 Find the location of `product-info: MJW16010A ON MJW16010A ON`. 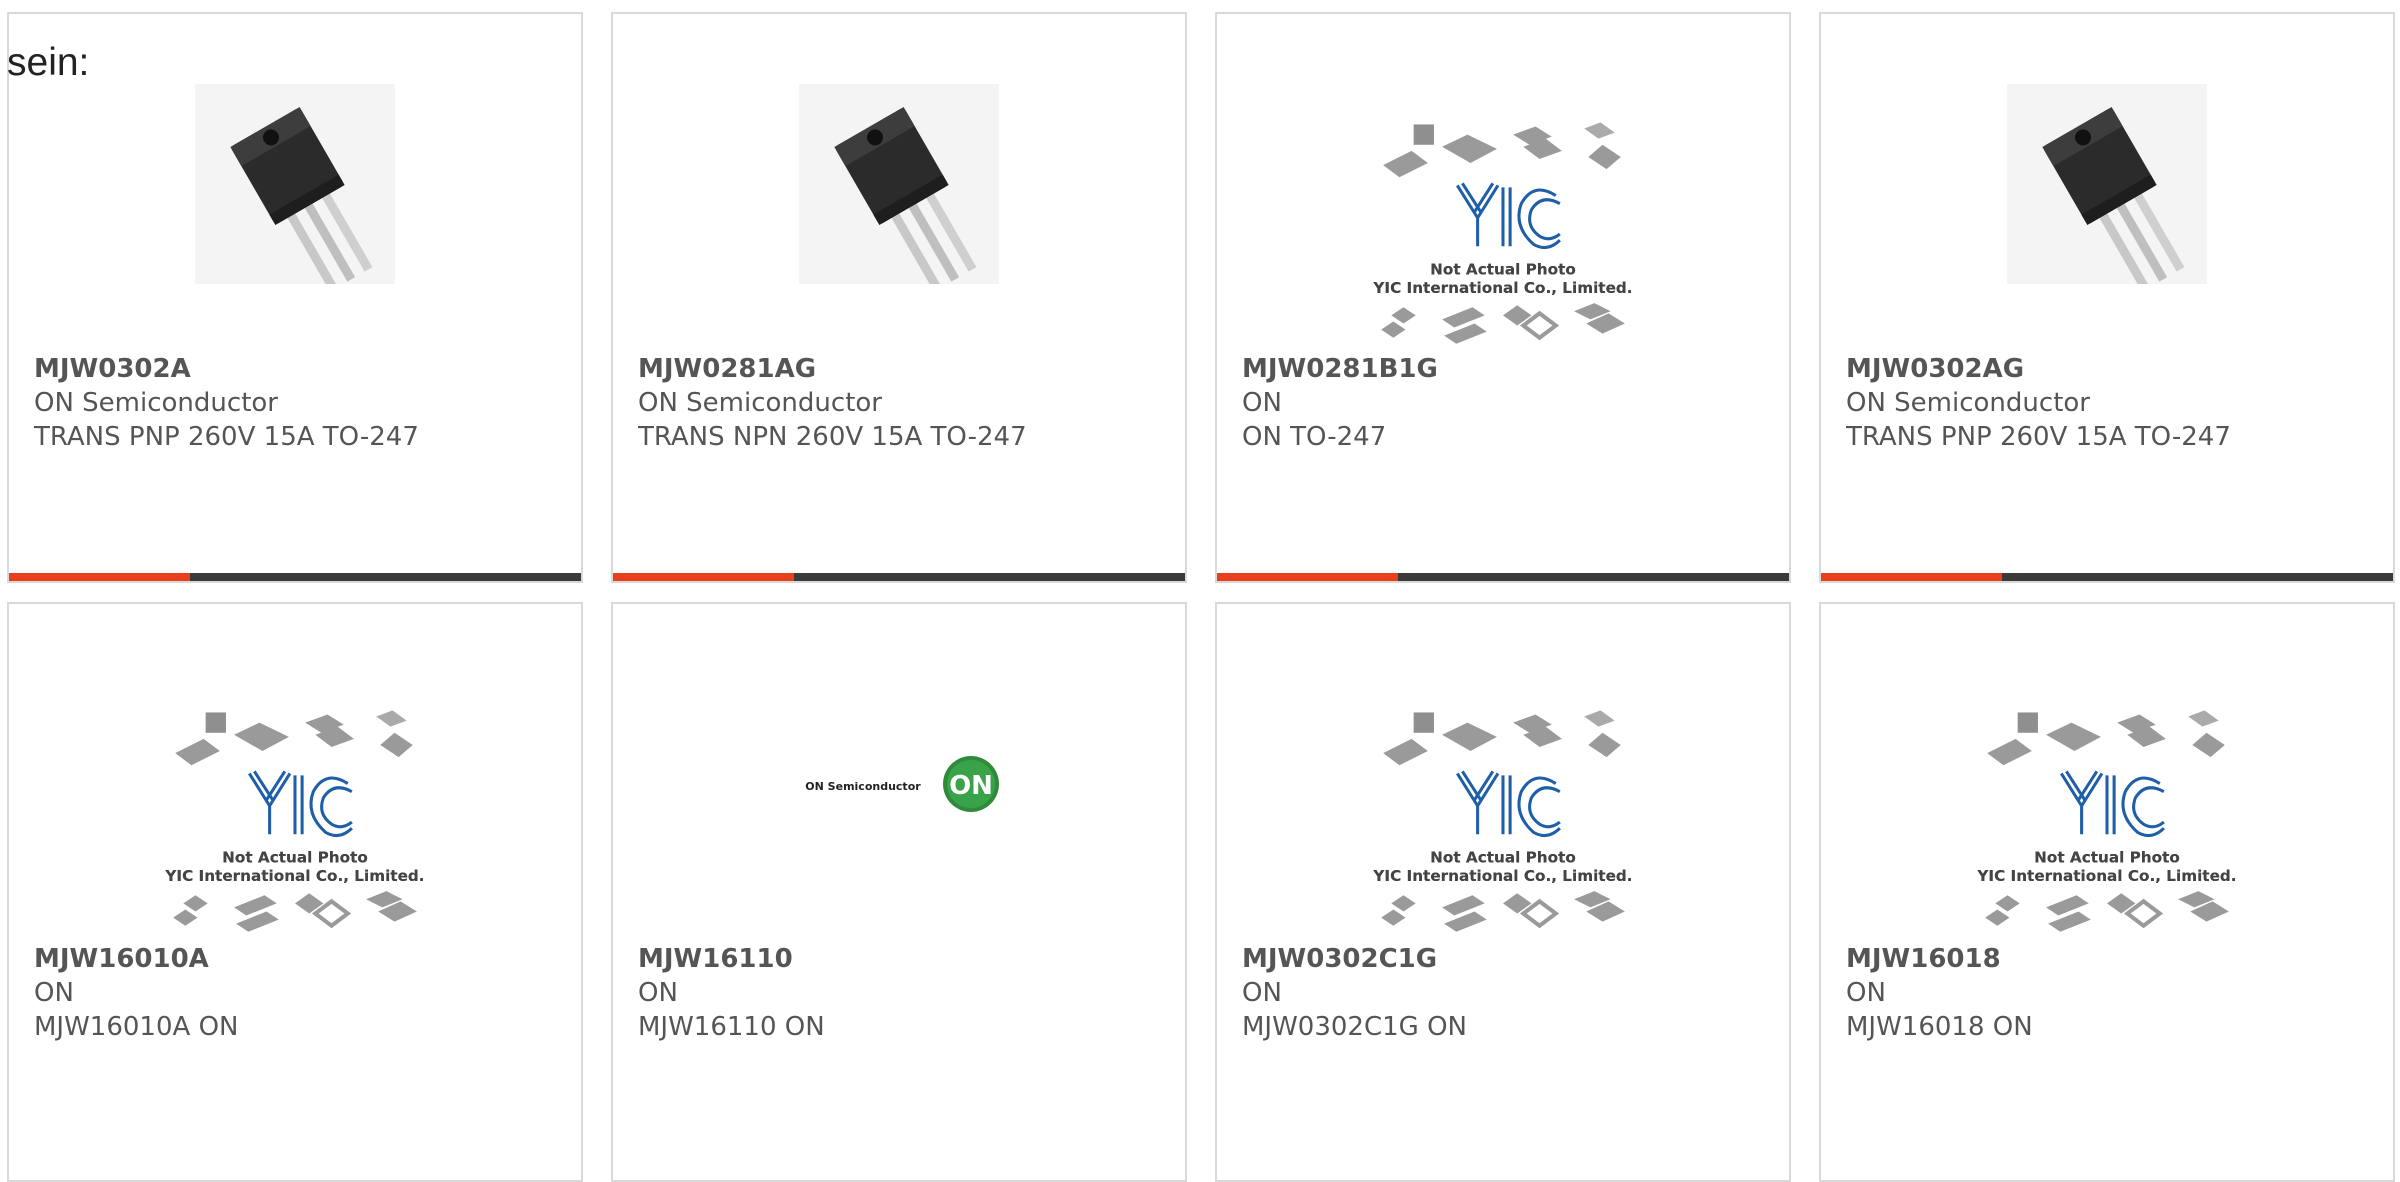

product-info: MJW16010A ON MJW16010A ON is located at coordinates (302, 993).